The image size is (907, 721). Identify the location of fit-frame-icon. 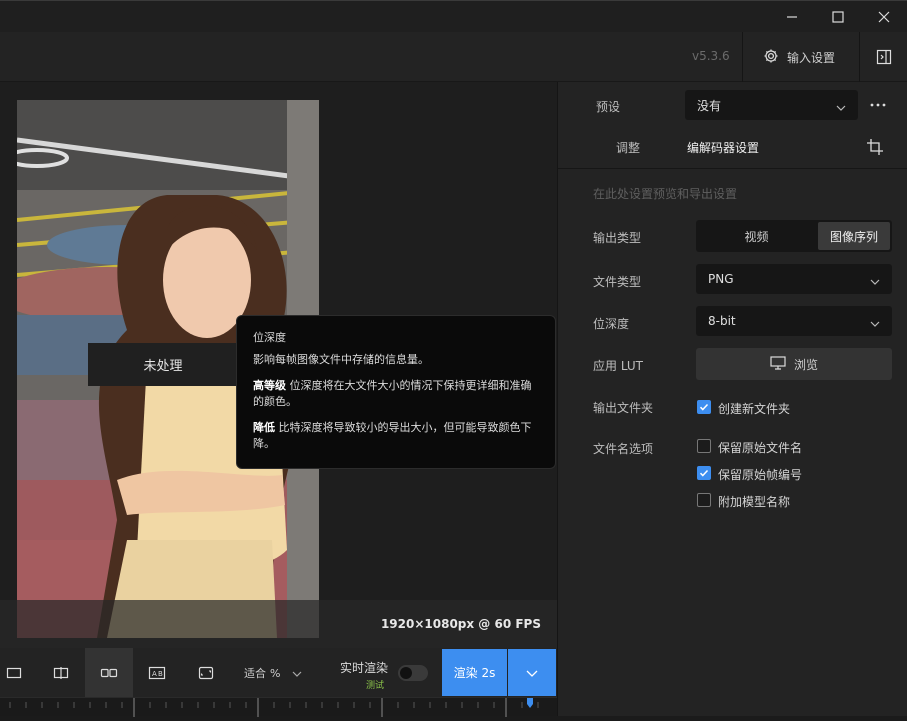
(206, 672).